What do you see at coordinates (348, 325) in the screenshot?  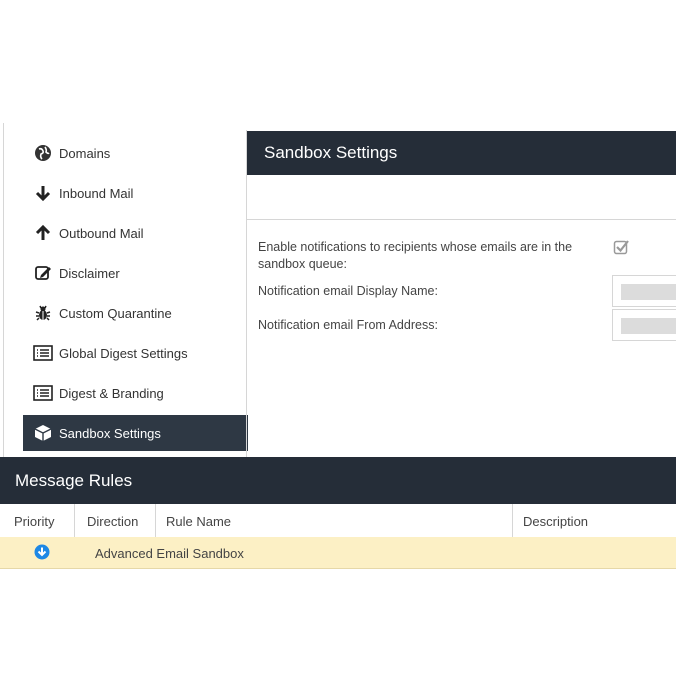 I see `from-address-label: Notification email From Address:` at bounding box center [348, 325].